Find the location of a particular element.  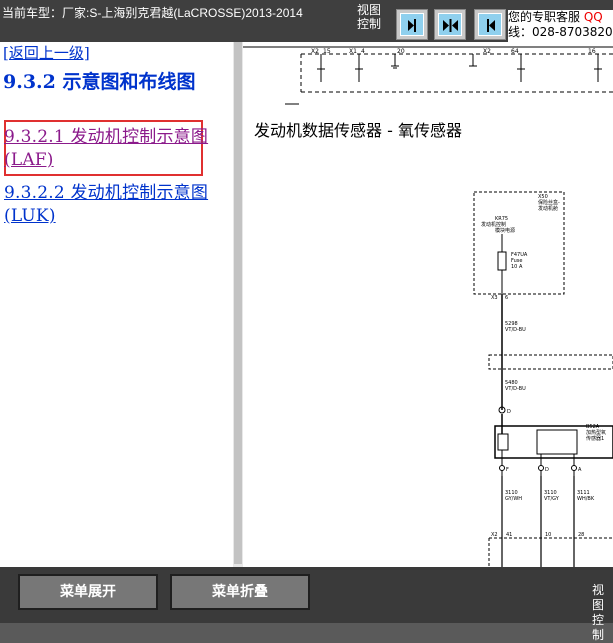

svg-text: 15 is located at coordinates (327, 51).